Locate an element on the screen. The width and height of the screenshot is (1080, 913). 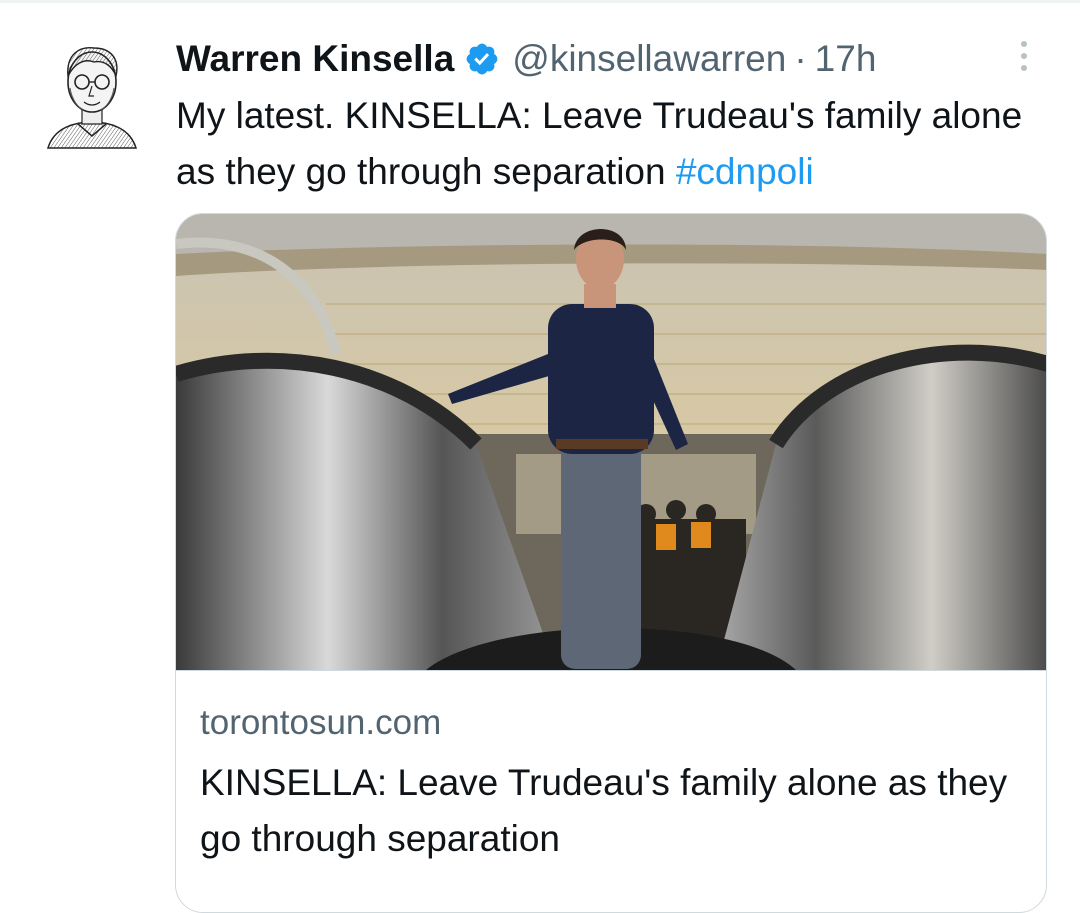
more-options-icon is located at coordinates (1024, 56).